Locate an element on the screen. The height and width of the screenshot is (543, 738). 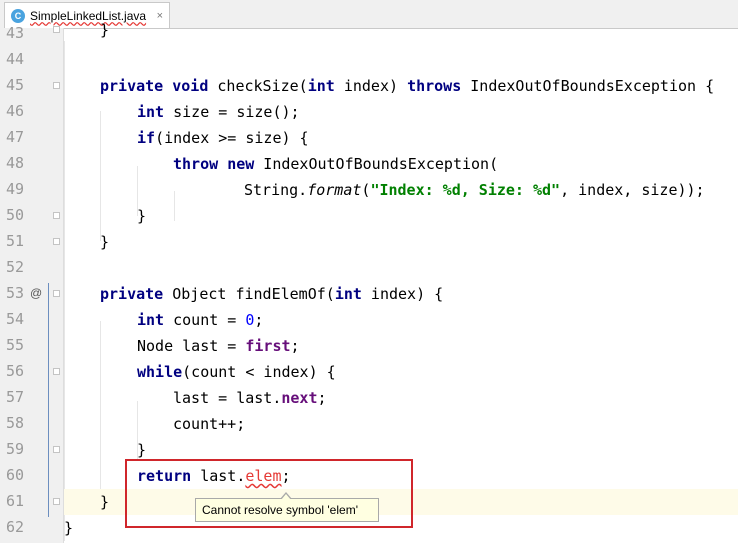
code-line: 52 is located at coordinates (369, 268).